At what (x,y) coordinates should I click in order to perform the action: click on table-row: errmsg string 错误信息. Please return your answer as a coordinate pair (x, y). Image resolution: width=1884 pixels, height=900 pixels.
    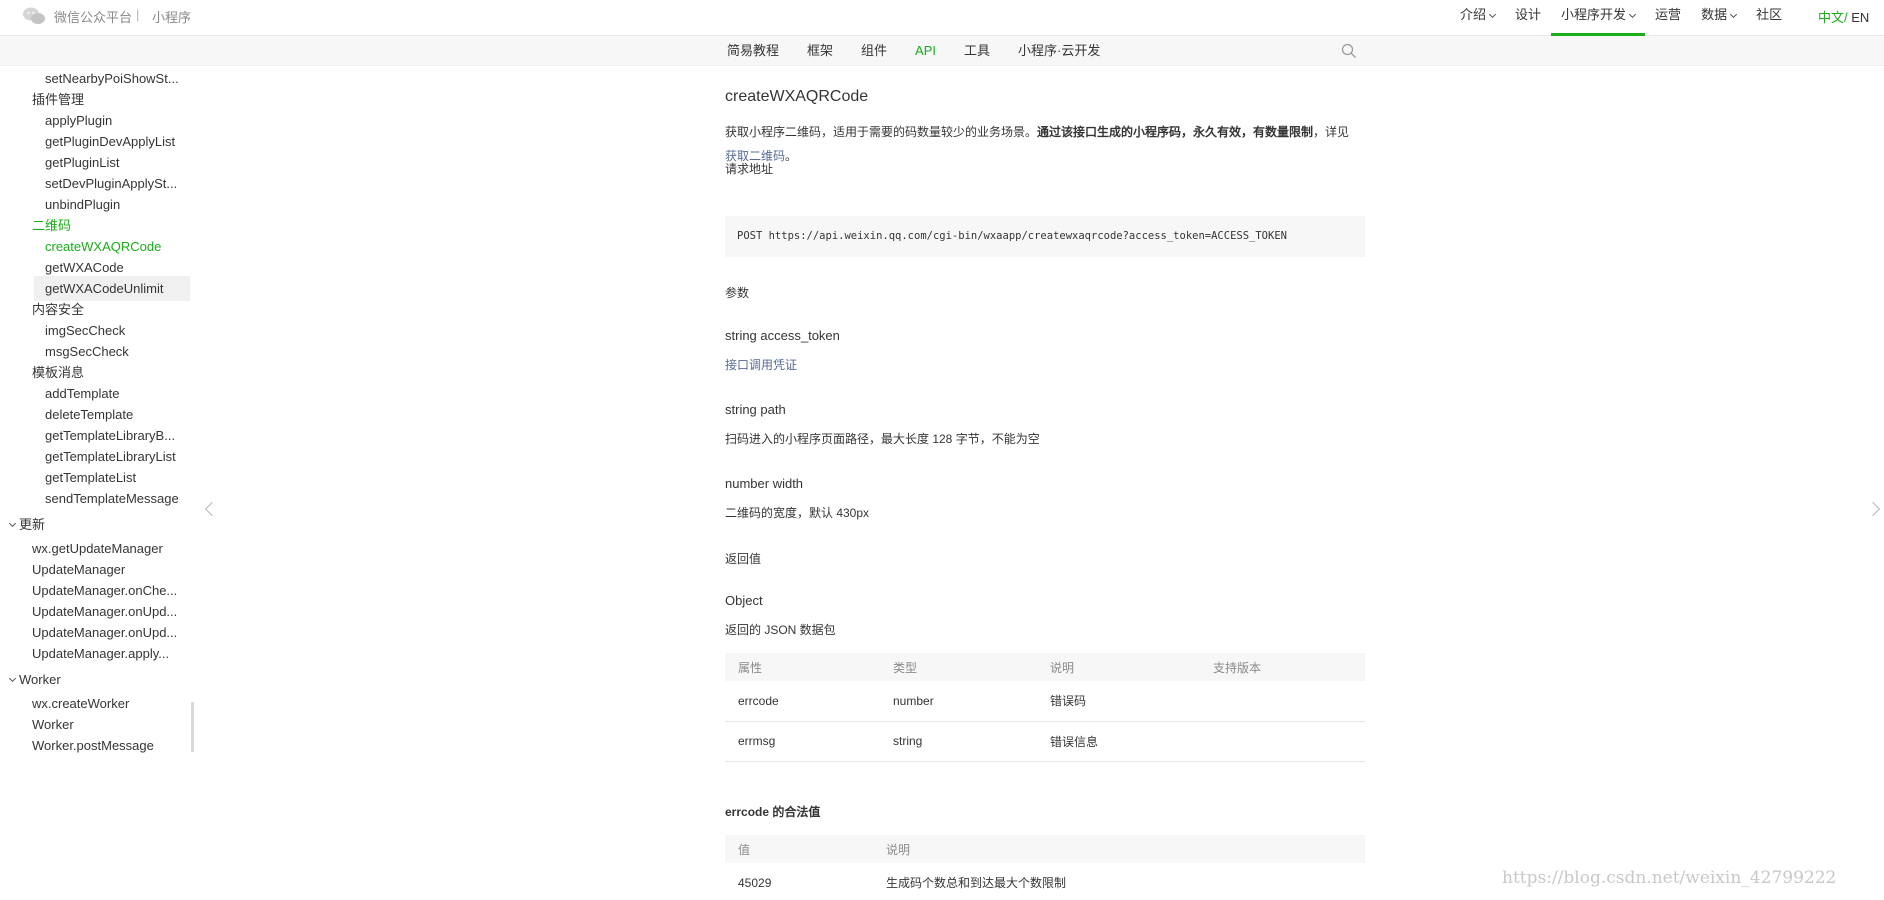
    Looking at the image, I should click on (1045, 741).